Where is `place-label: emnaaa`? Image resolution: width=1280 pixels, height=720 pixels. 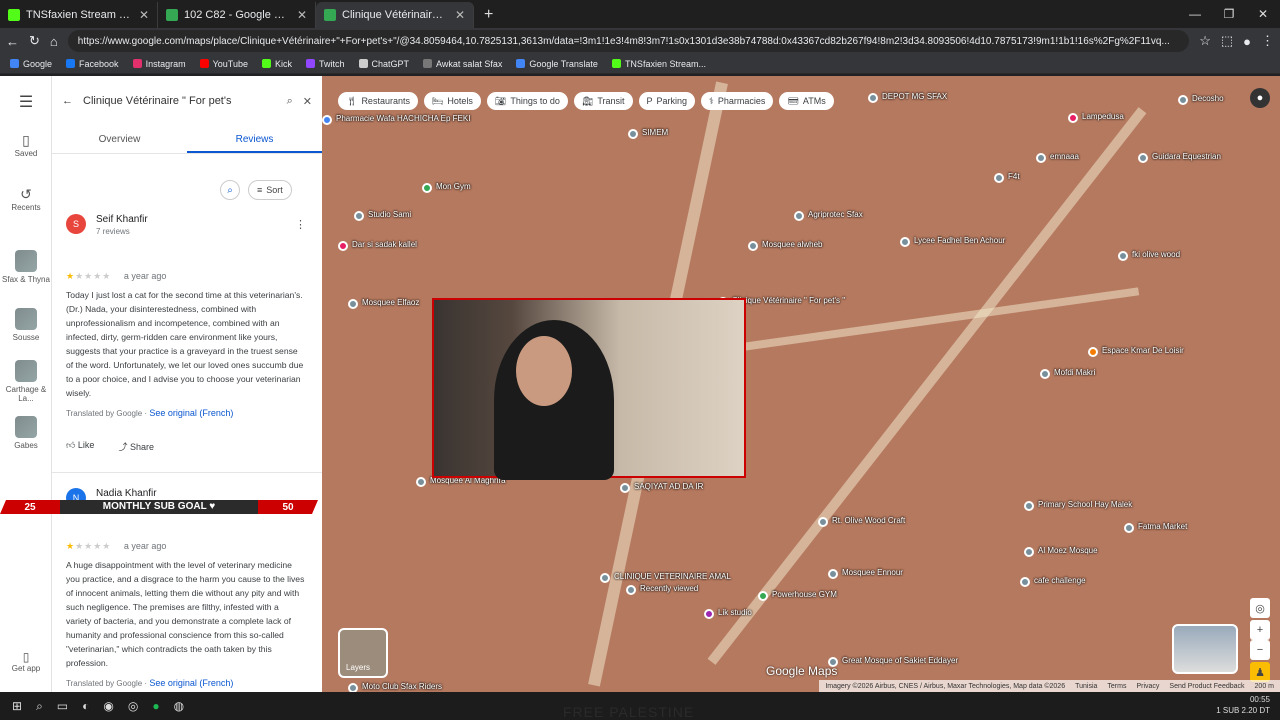 place-label: emnaaa is located at coordinates (1064, 156).